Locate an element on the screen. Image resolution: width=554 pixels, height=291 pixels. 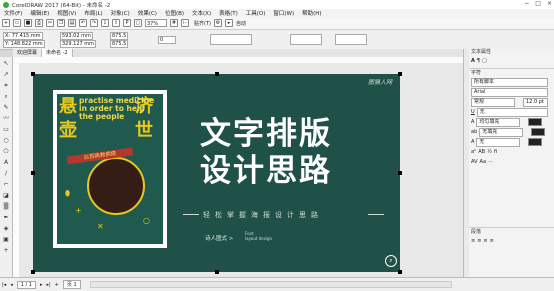
y-position-field: Y: 148.822 mm is located at coordinates (24, 44).